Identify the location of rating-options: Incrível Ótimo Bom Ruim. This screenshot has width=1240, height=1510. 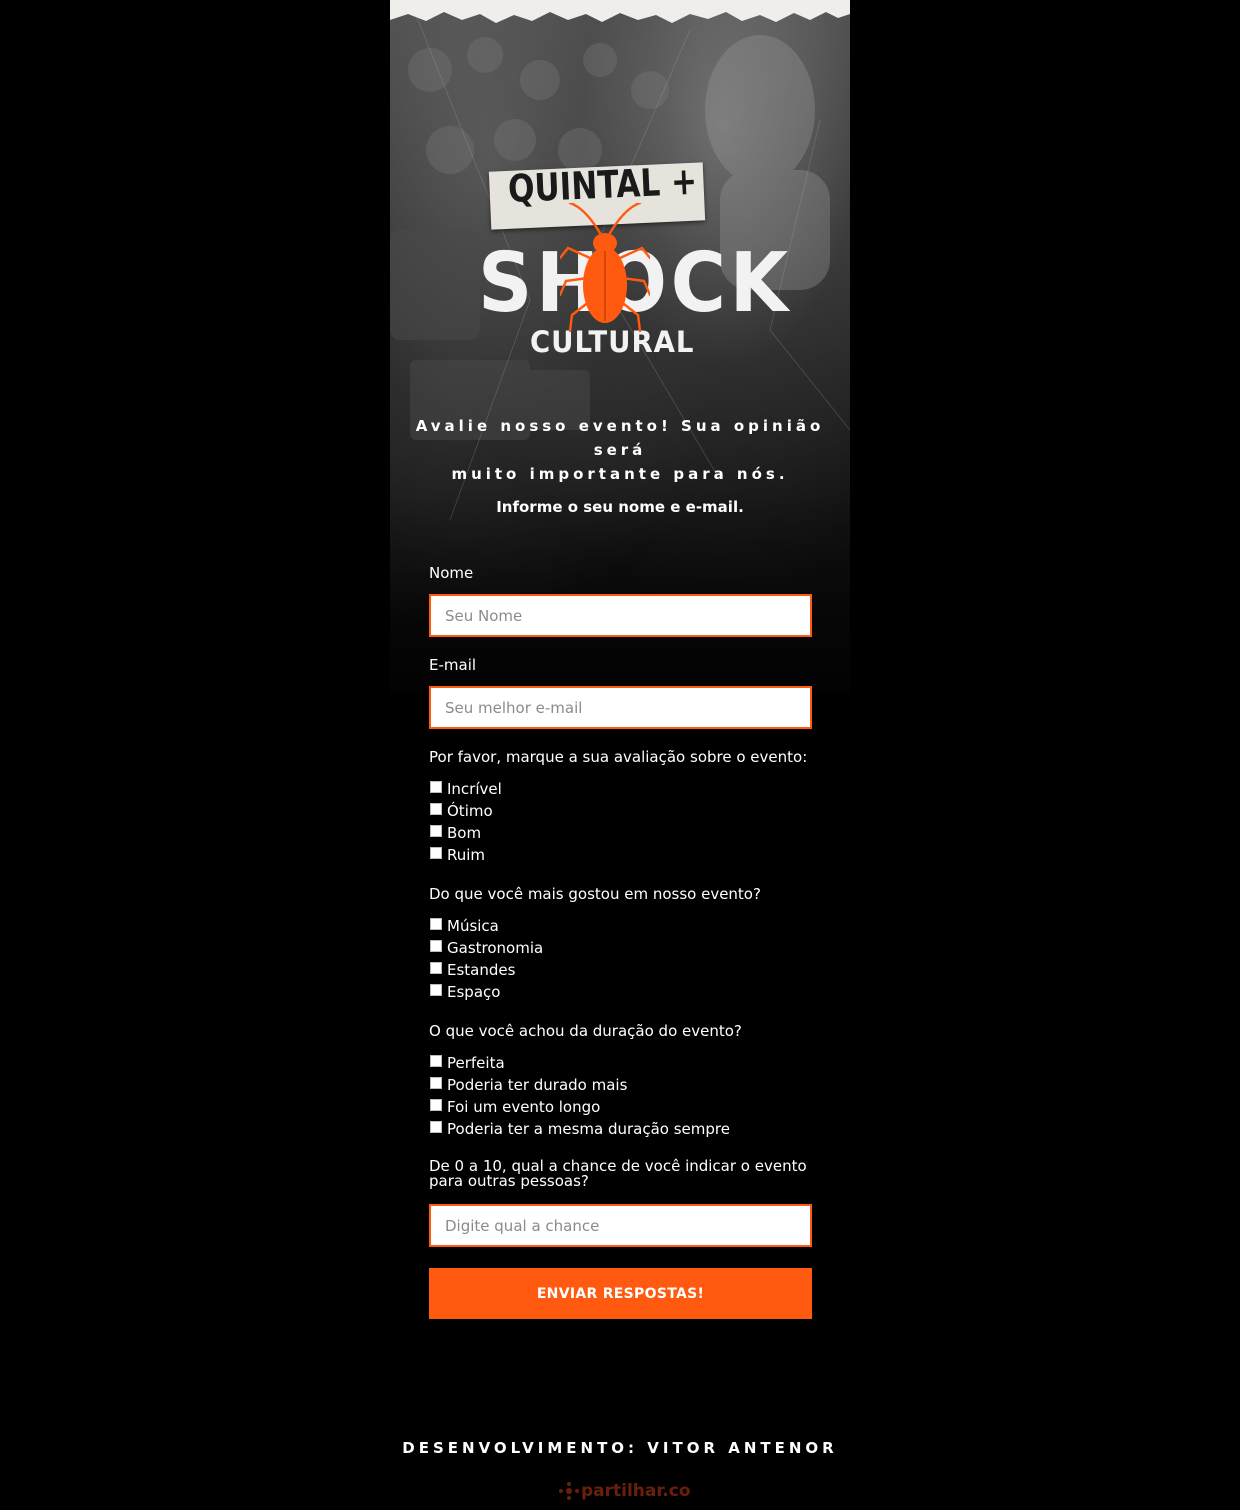
(465, 822).